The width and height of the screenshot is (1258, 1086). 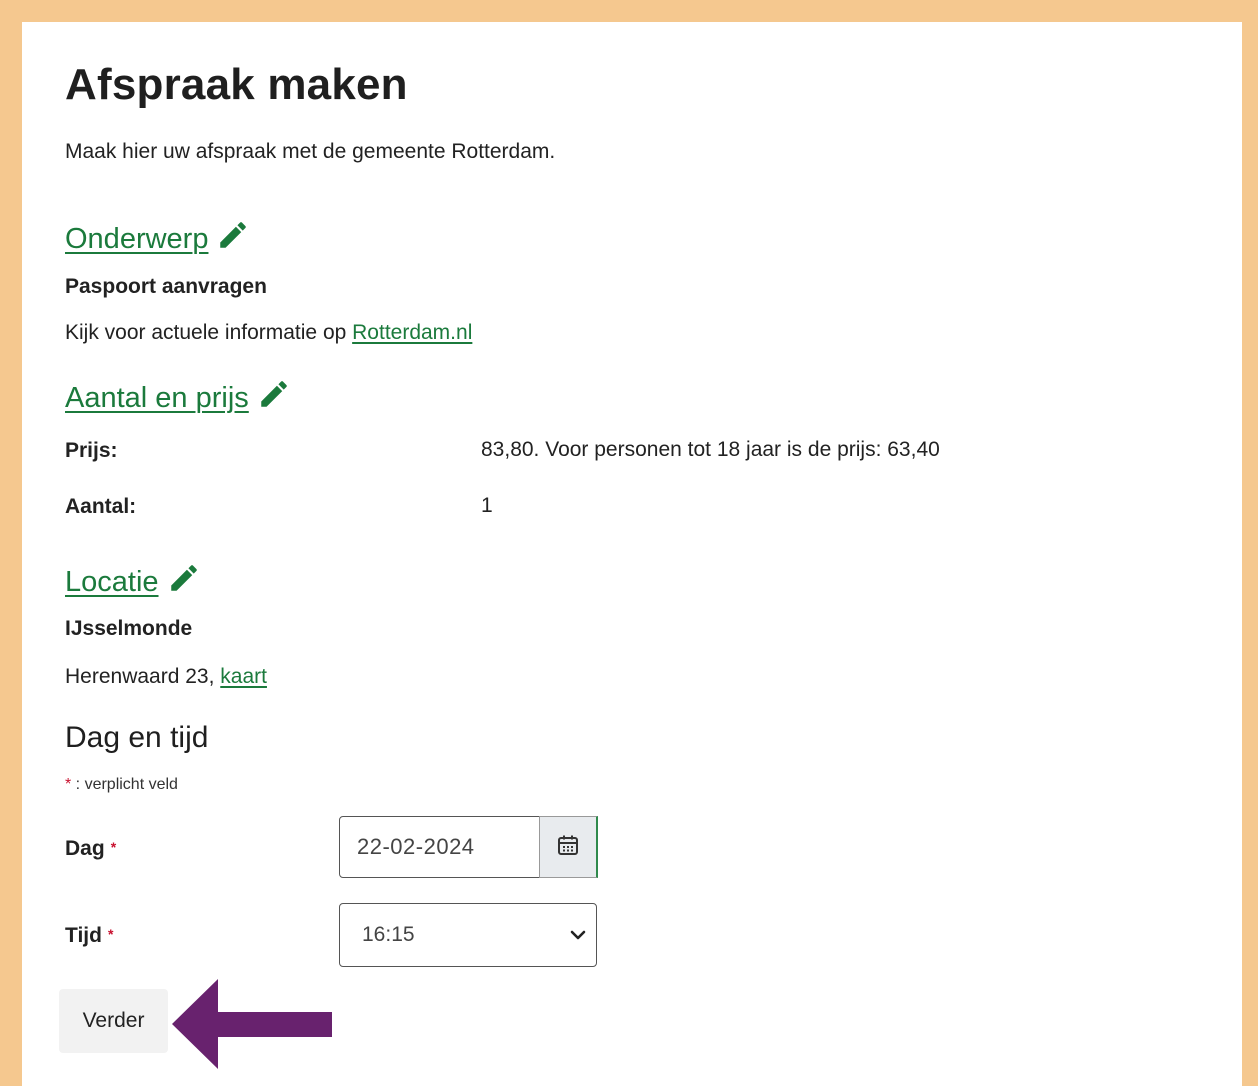 What do you see at coordinates (253, 1026) in the screenshot?
I see `arrow-left-annotation` at bounding box center [253, 1026].